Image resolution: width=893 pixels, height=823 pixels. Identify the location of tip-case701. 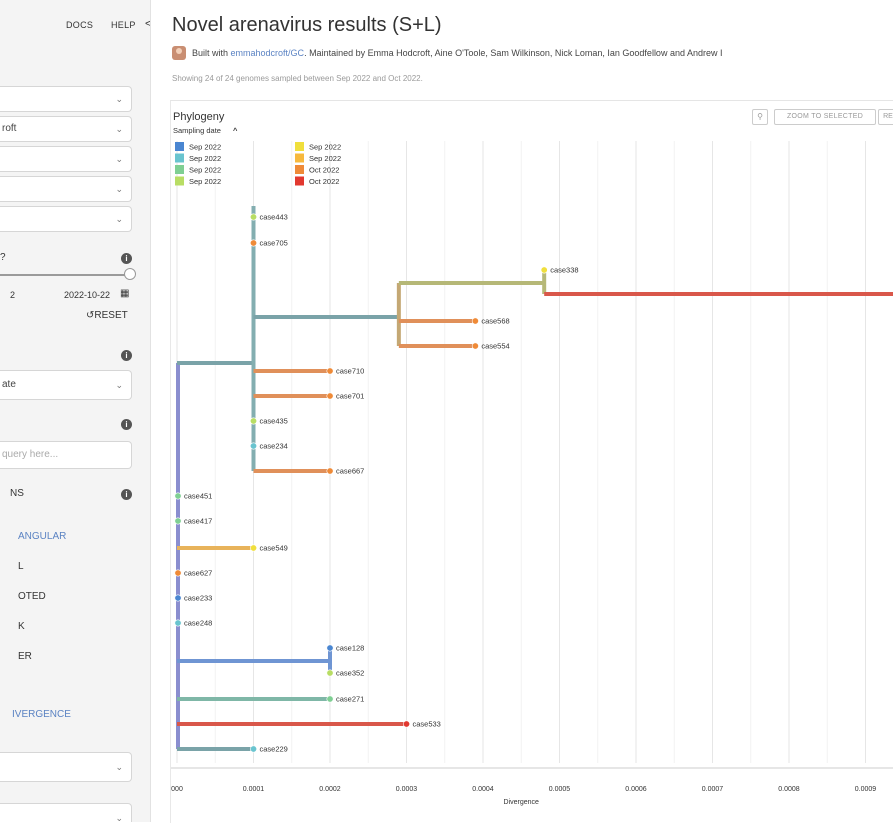
(330, 396).